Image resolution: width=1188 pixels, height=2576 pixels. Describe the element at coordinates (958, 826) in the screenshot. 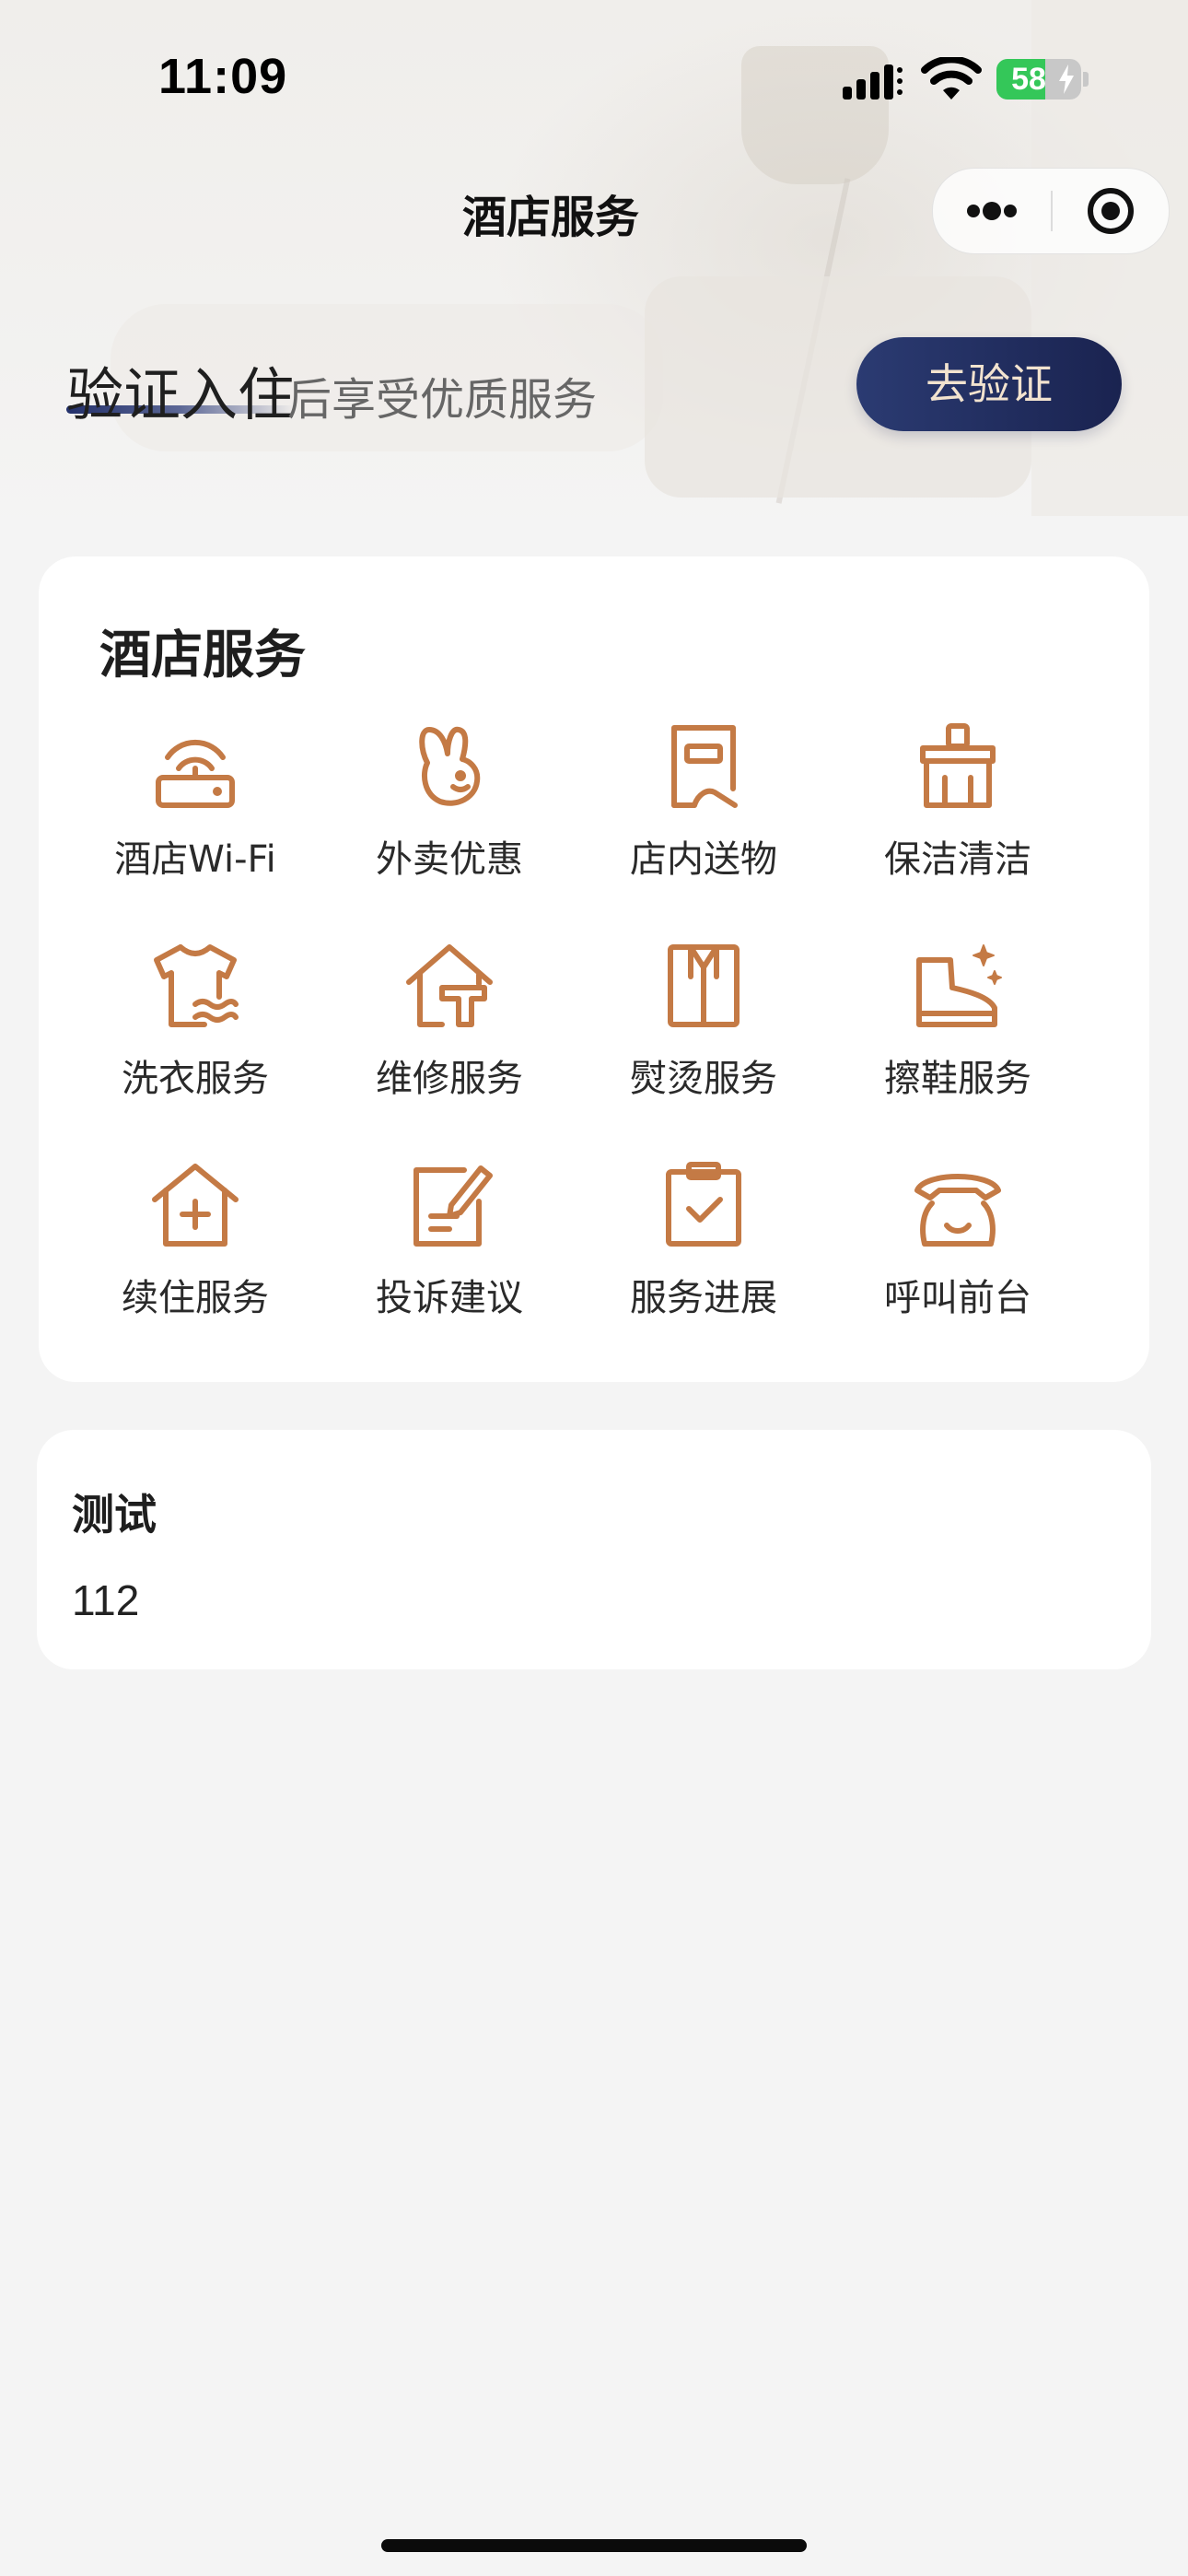

I see `service-item-cleaning: 保洁清洁` at that location.